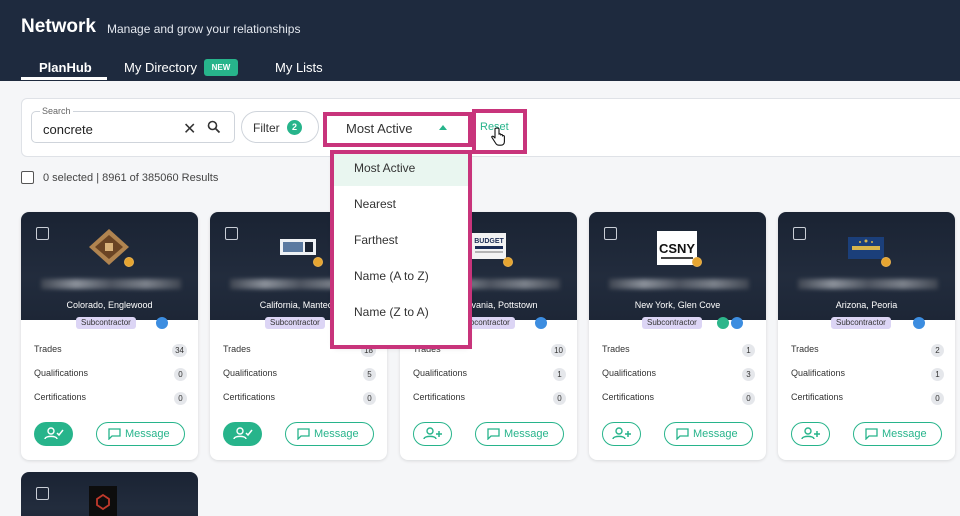 The width and height of the screenshot is (960, 516). I want to click on card-location: New York, Glen Cove, so click(677, 305).